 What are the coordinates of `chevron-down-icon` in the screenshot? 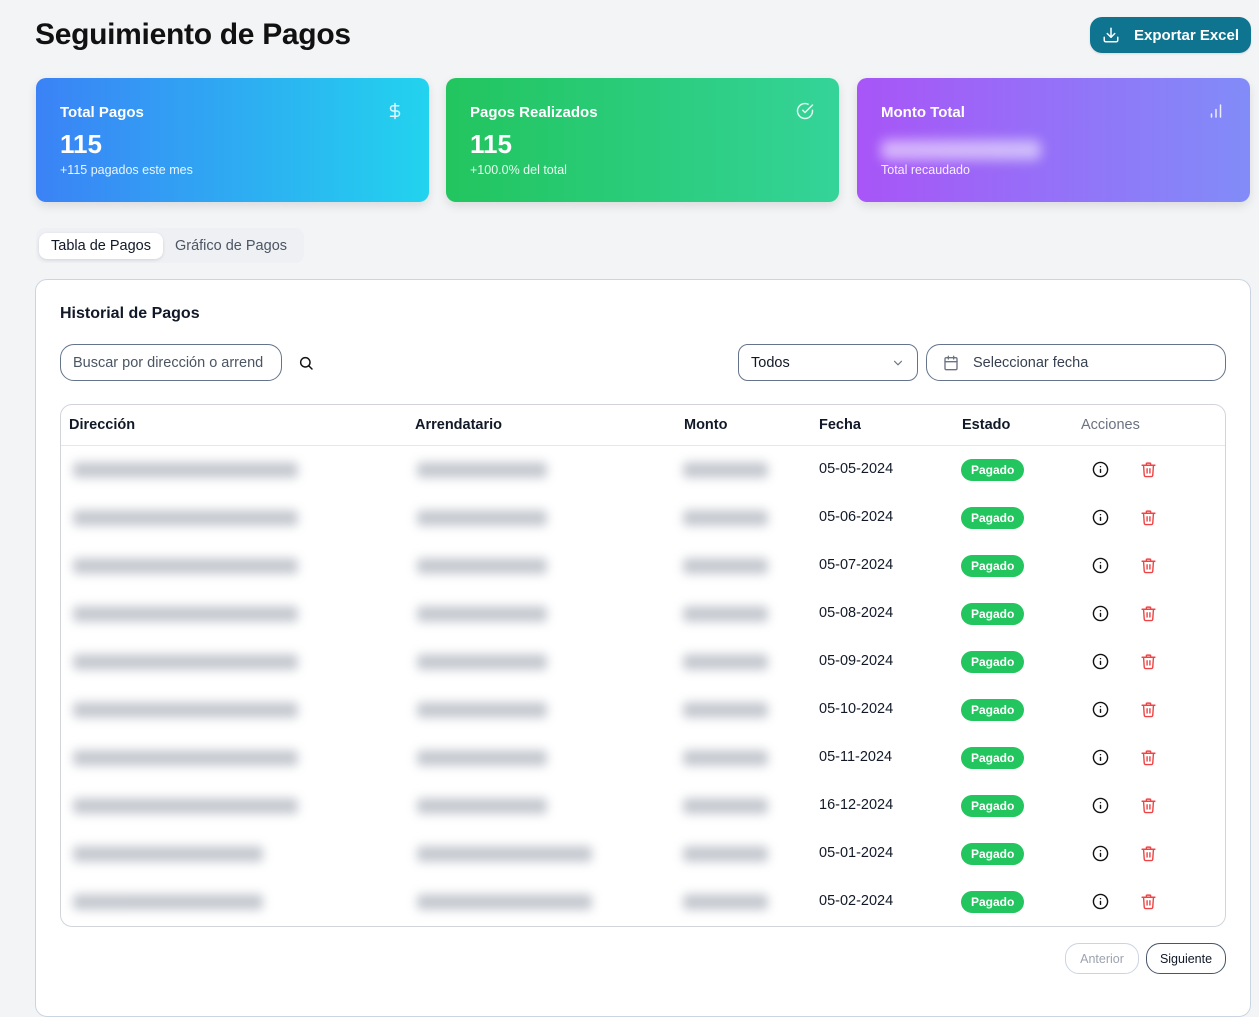 It's located at (898, 363).